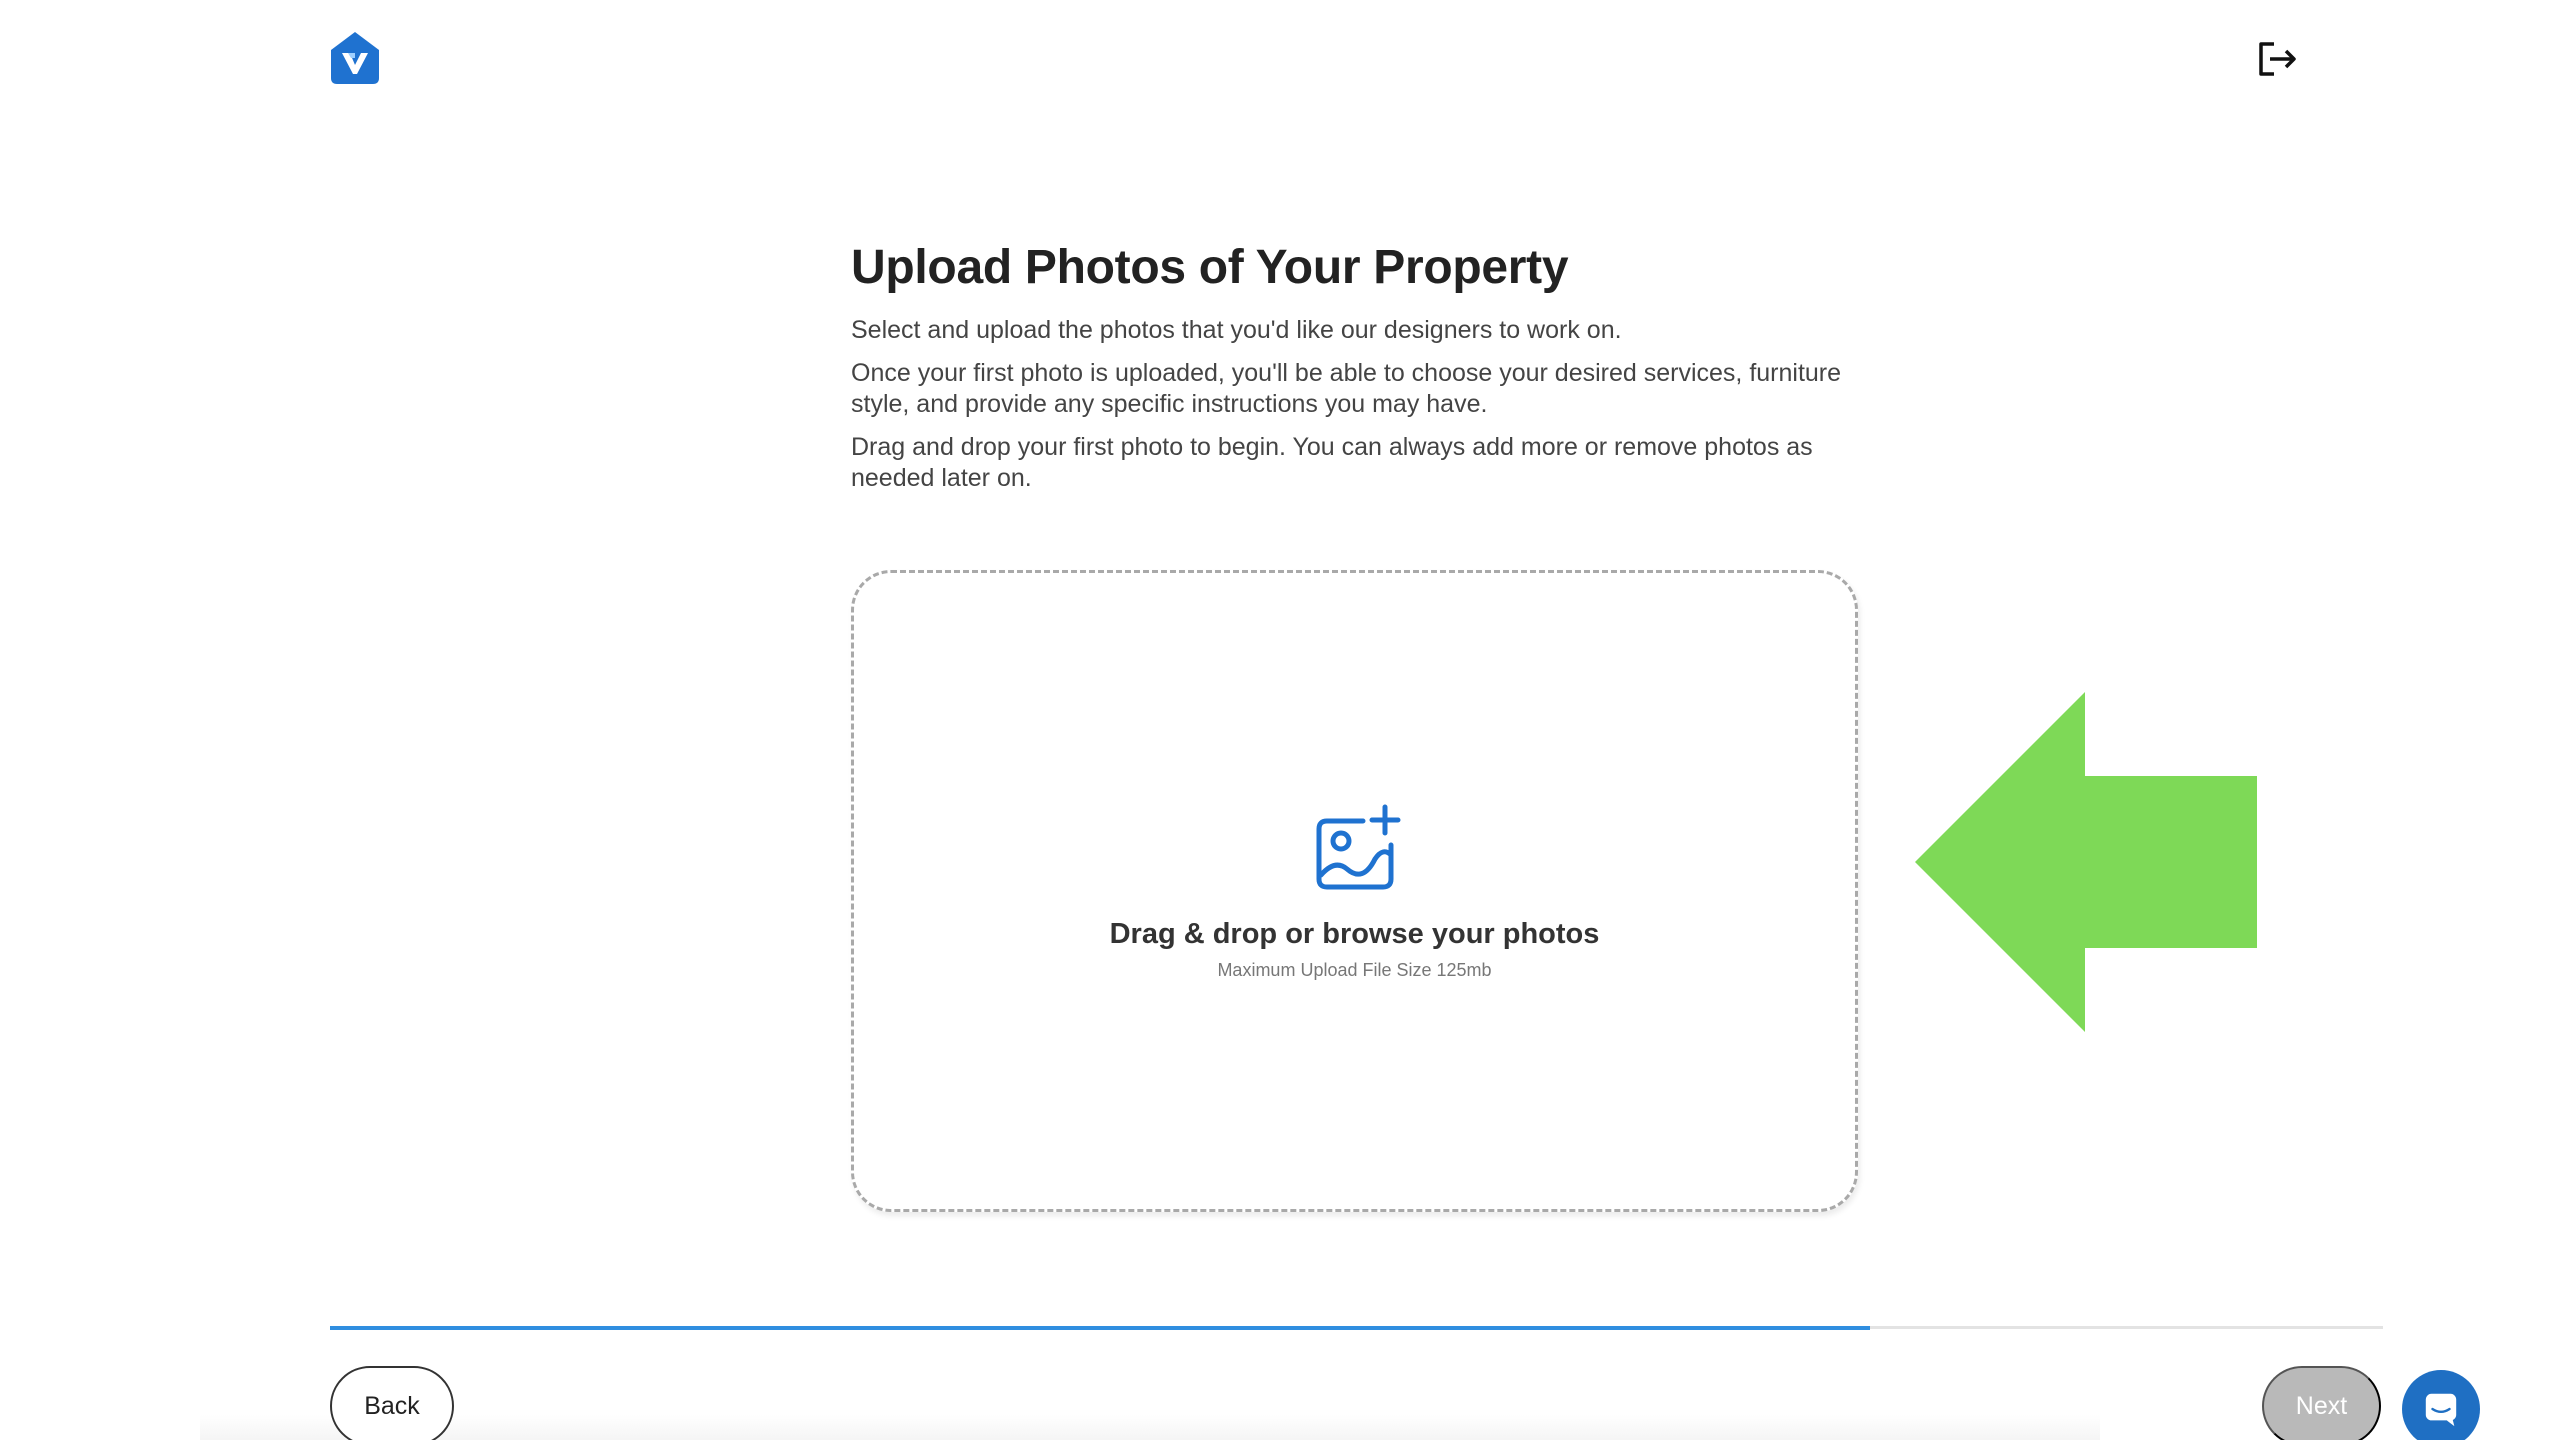  What do you see at coordinates (1100, 1328) in the screenshot?
I see `progress-fill` at bounding box center [1100, 1328].